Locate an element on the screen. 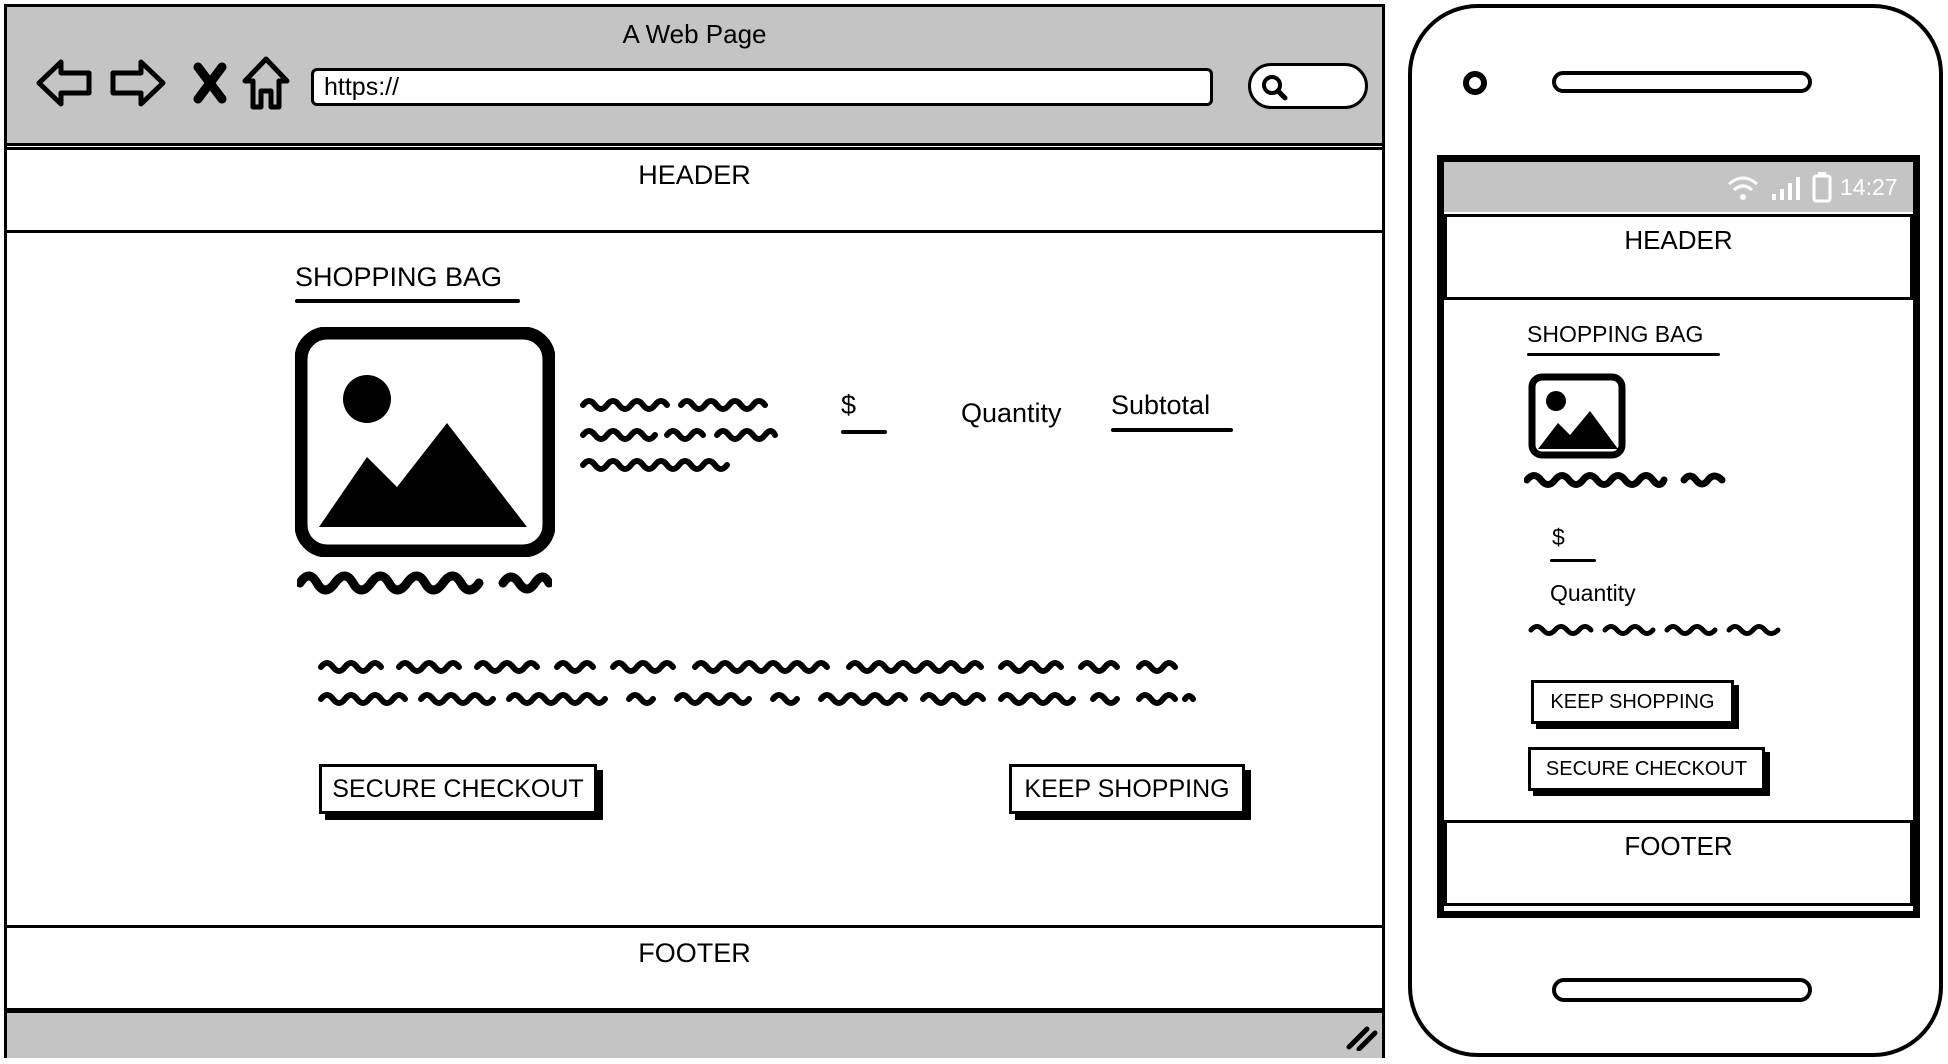  search-icon is located at coordinates (1275, 88).